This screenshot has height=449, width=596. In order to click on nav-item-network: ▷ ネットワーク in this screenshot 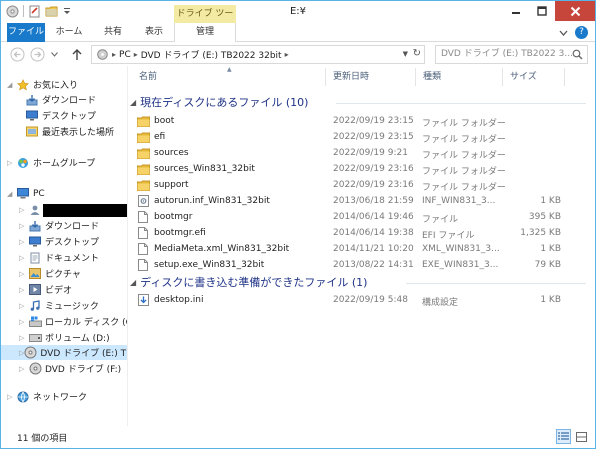, I will do `click(47, 396)`.